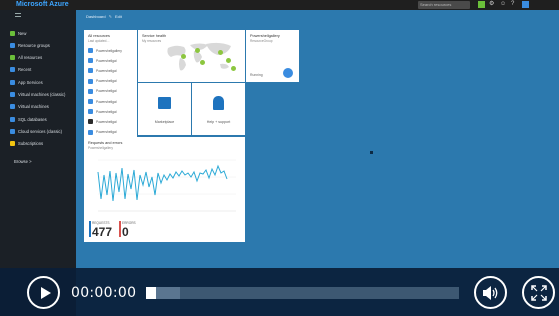  What do you see at coordinates (492, 4) in the screenshot?
I see `settings-icon: ⚙` at bounding box center [492, 4].